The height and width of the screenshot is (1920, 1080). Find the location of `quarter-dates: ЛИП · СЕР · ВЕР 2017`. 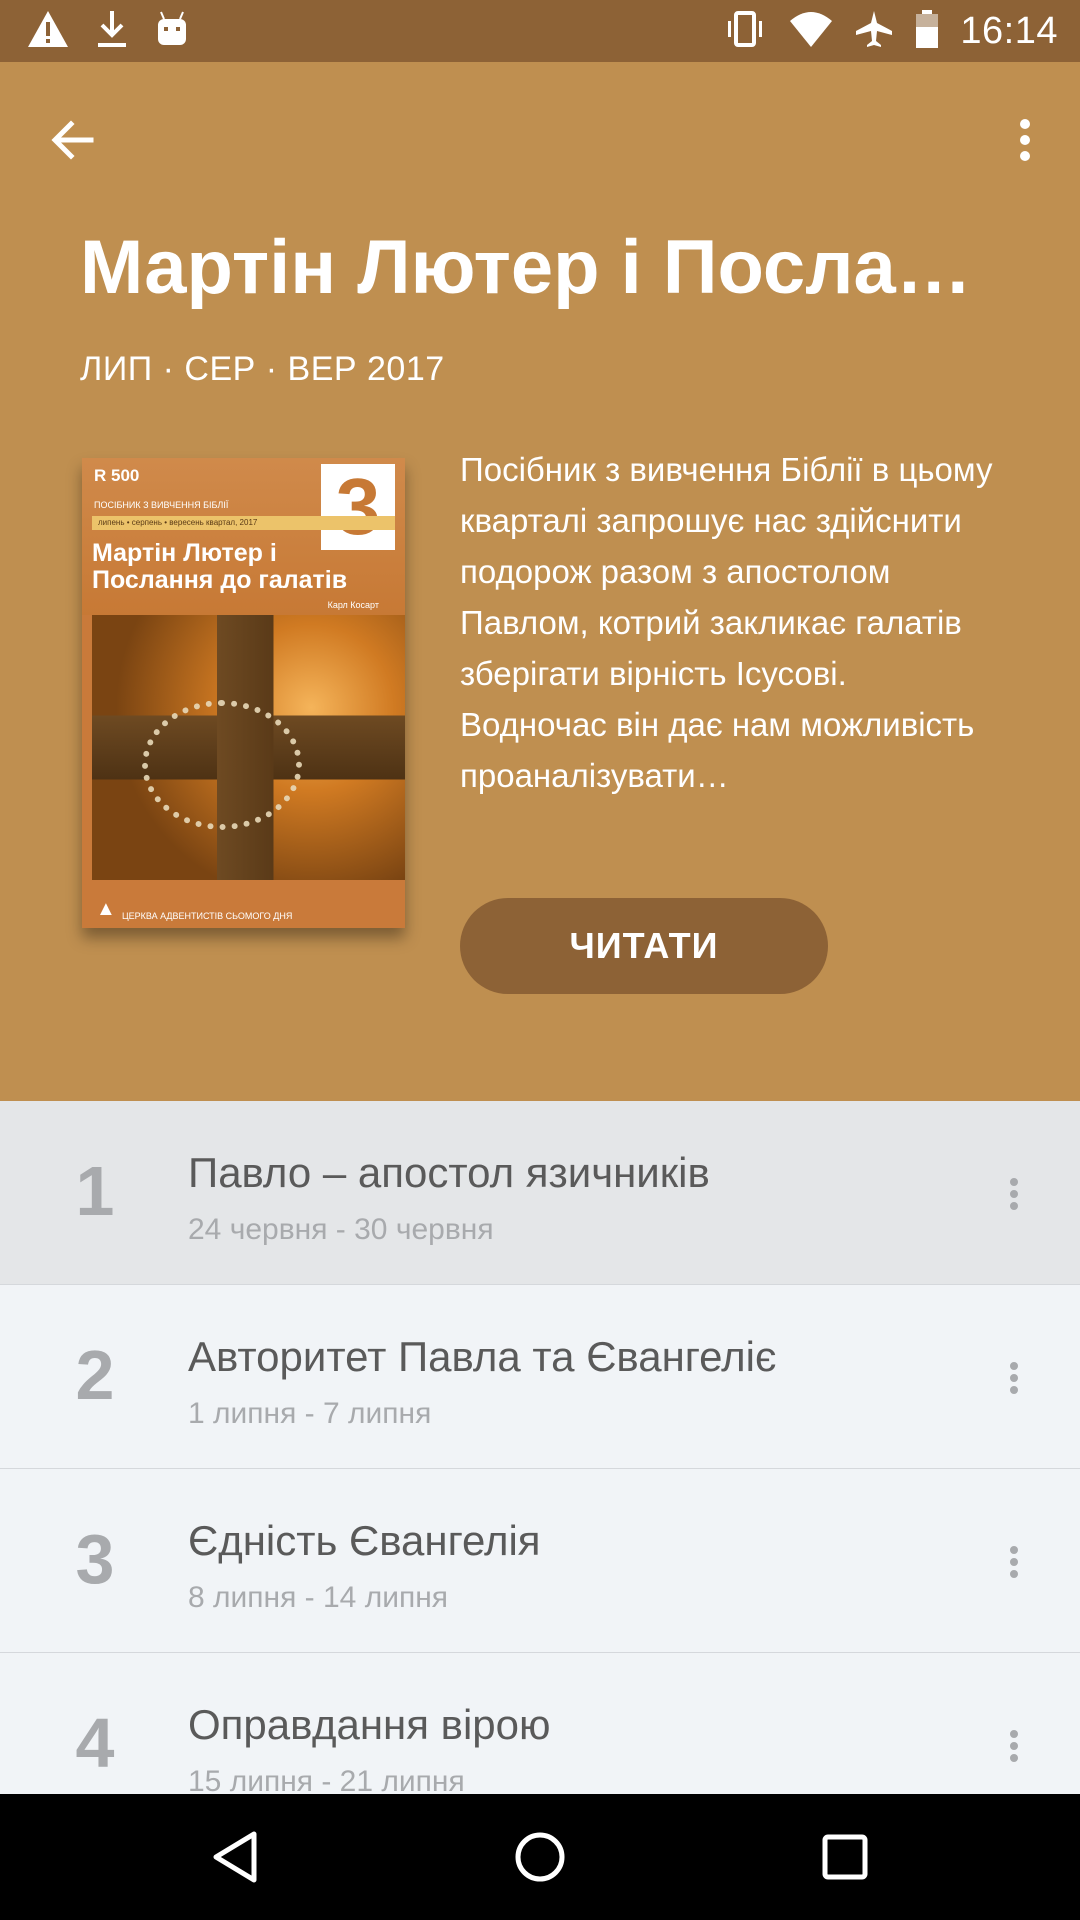

quarter-dates: ЛИП · СЕР · ВЕР 2017 is located at coordinates (262, 369).